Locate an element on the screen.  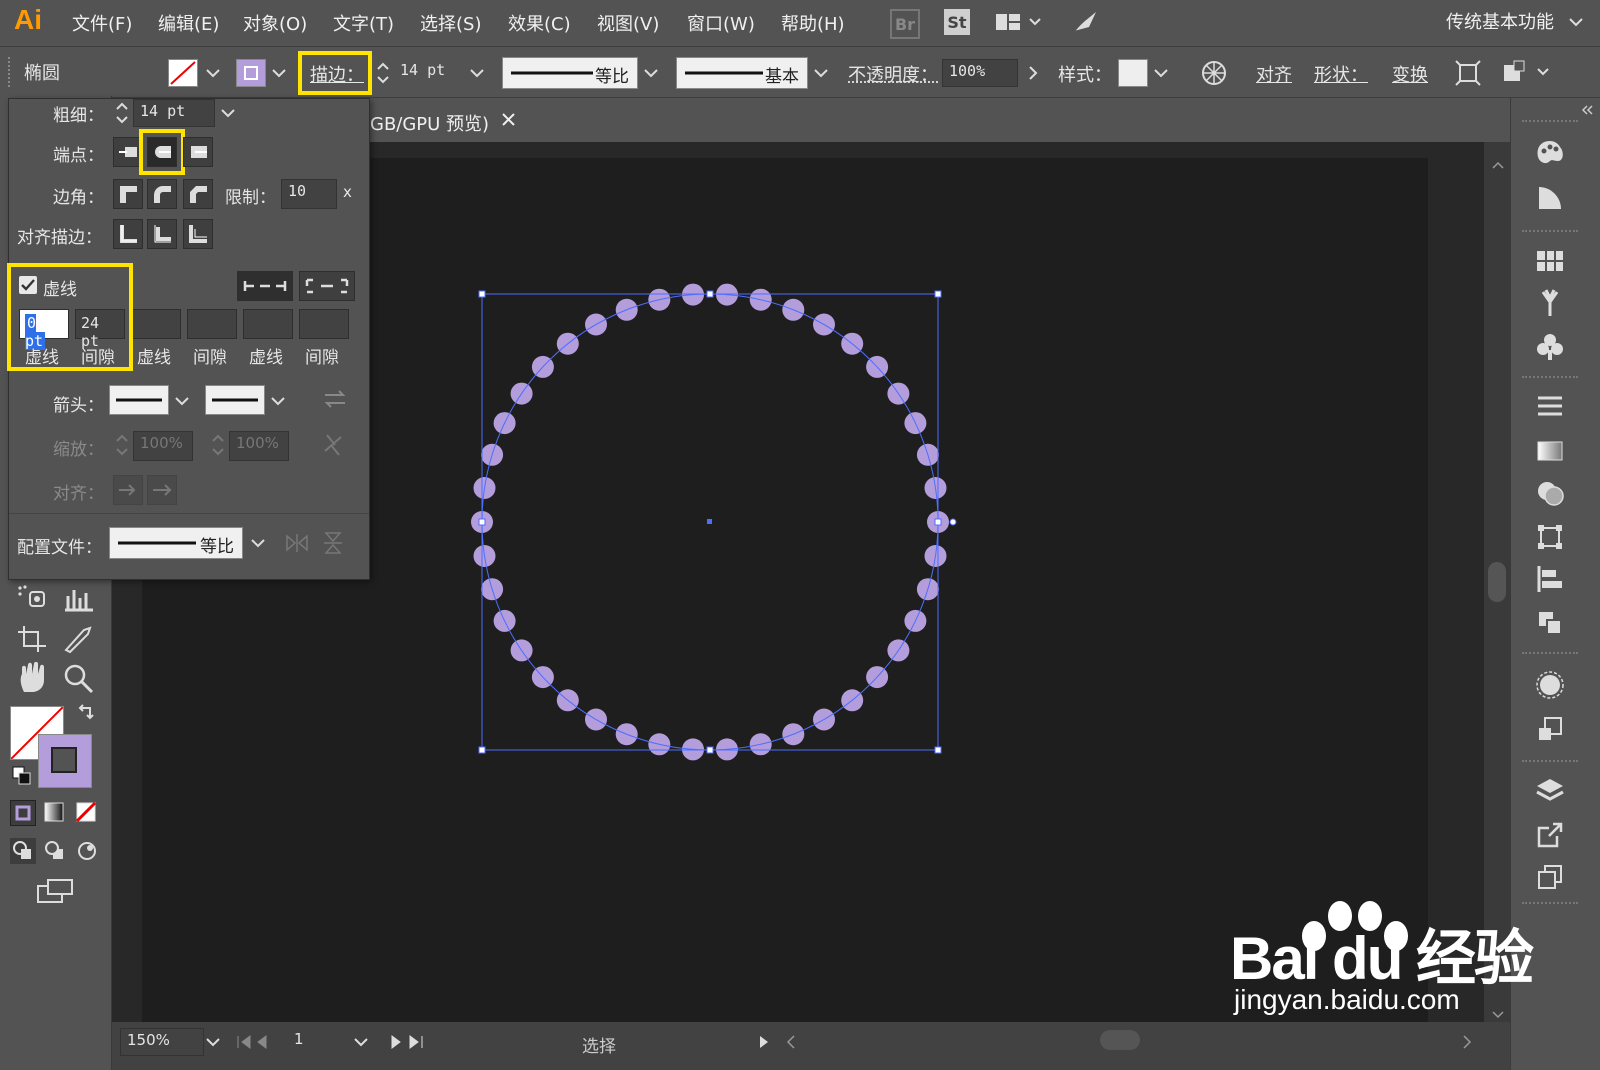
menu-effect: 效果(C) is located at coordinates (539, 23).